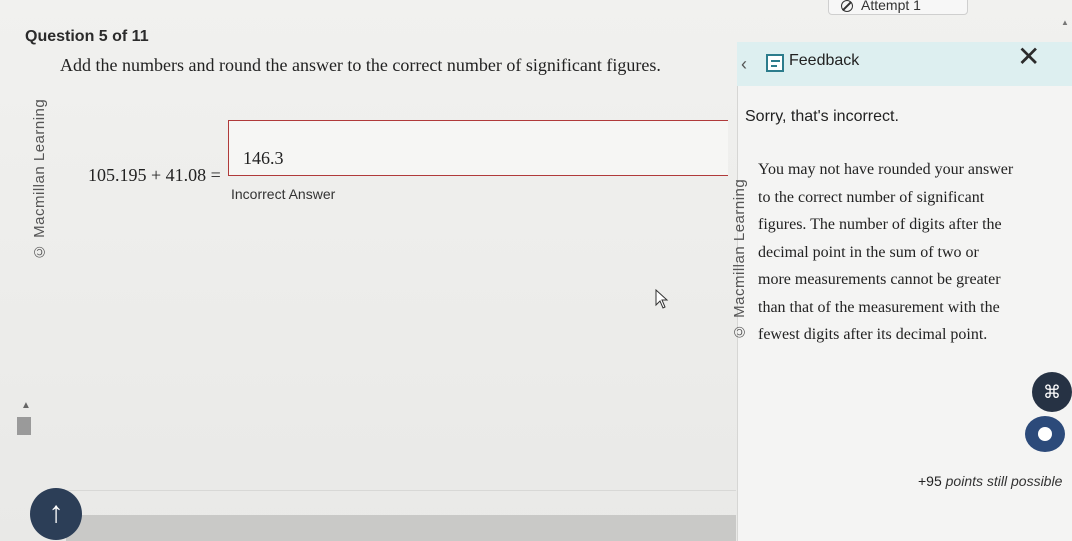 This screenshot has width=1072, height=541. I want to click on tools-button: ⌘, so click(1052, 392).